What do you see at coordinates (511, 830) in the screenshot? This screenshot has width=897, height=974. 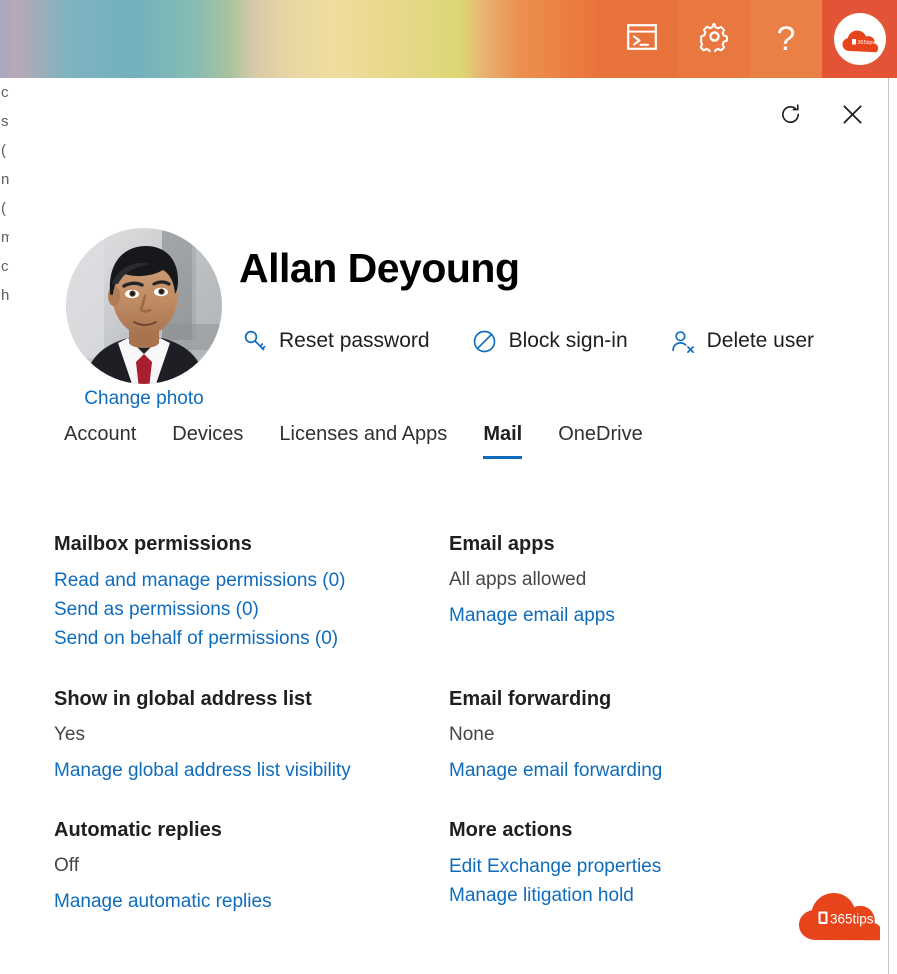 I see `section-heading: More actions` at bounding box center [511, 830].